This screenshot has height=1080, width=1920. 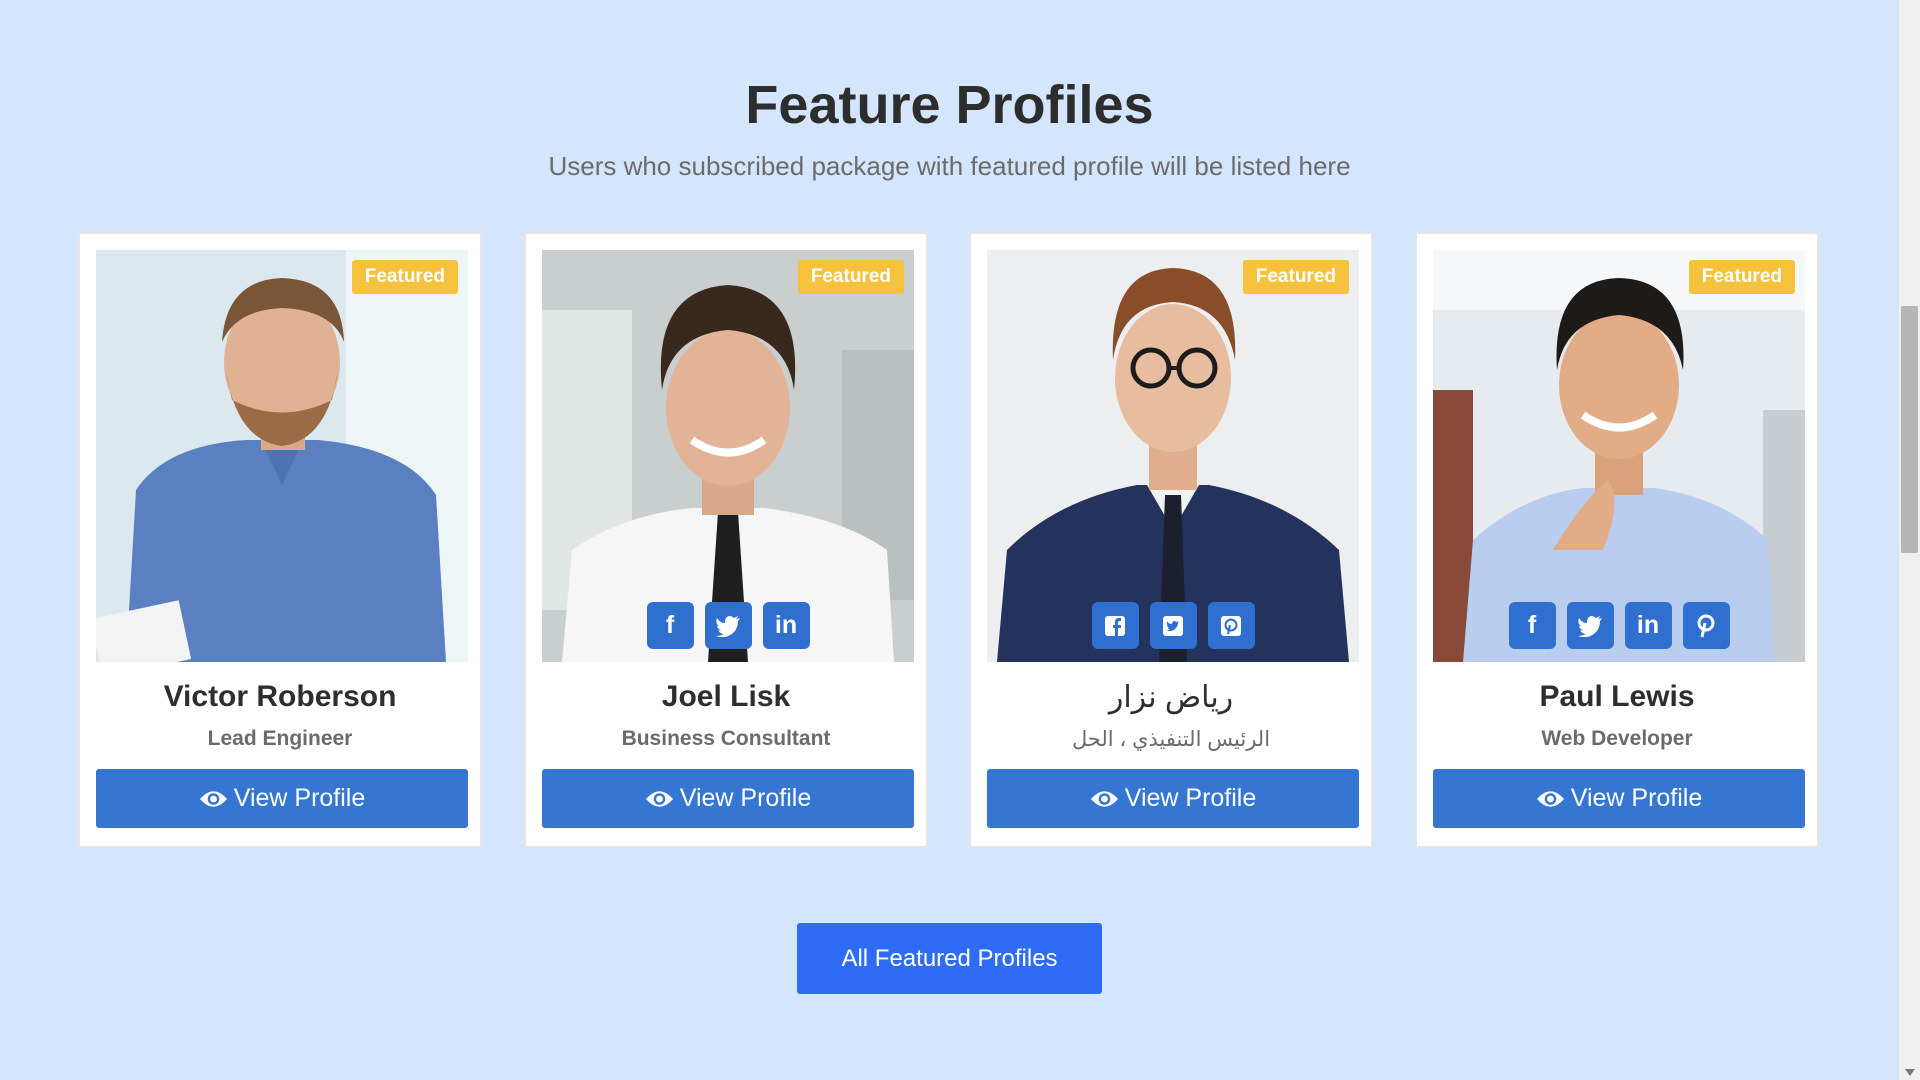 I want to click on facebook-square-icon, so click(x=1115, y=625).